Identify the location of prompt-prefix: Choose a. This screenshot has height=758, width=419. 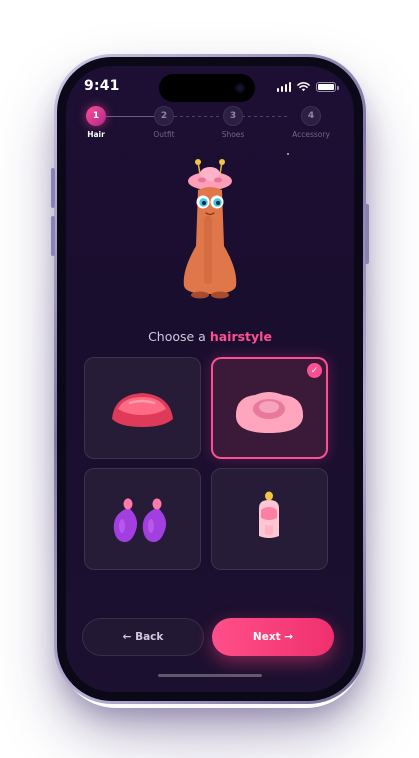
(179, 336).